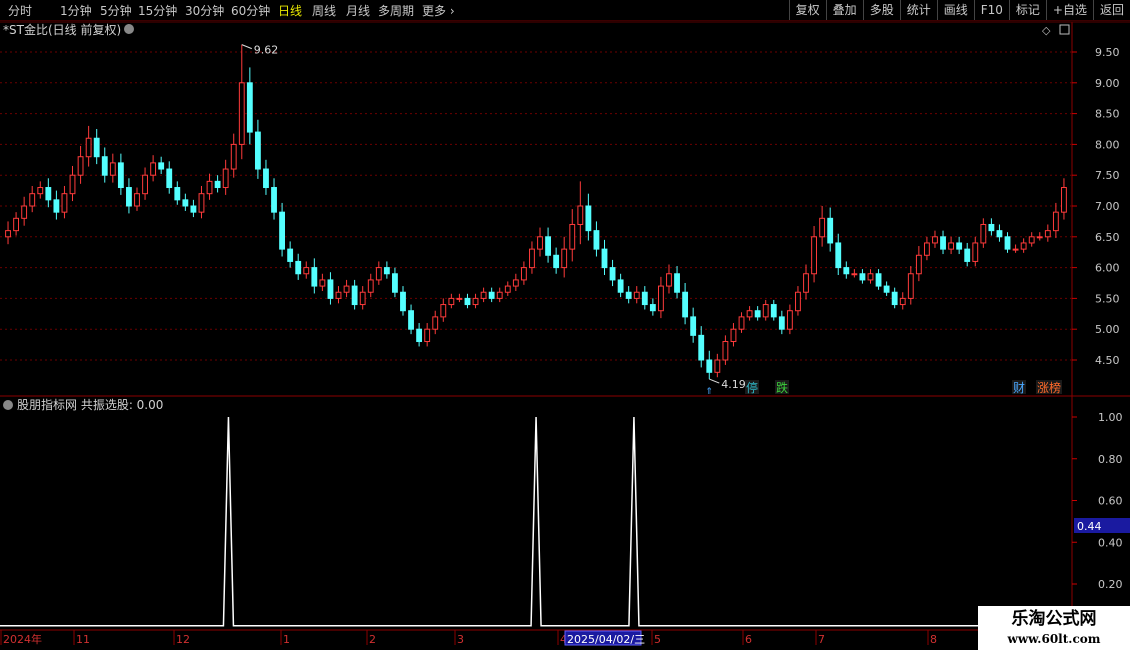 The height and width of the screenshot is (650, 1130). What do you see at coordinates (1054, 639) in the screenshot?
I see `watermark-url: www.60lt.com` at bounding box center [1054, 639].